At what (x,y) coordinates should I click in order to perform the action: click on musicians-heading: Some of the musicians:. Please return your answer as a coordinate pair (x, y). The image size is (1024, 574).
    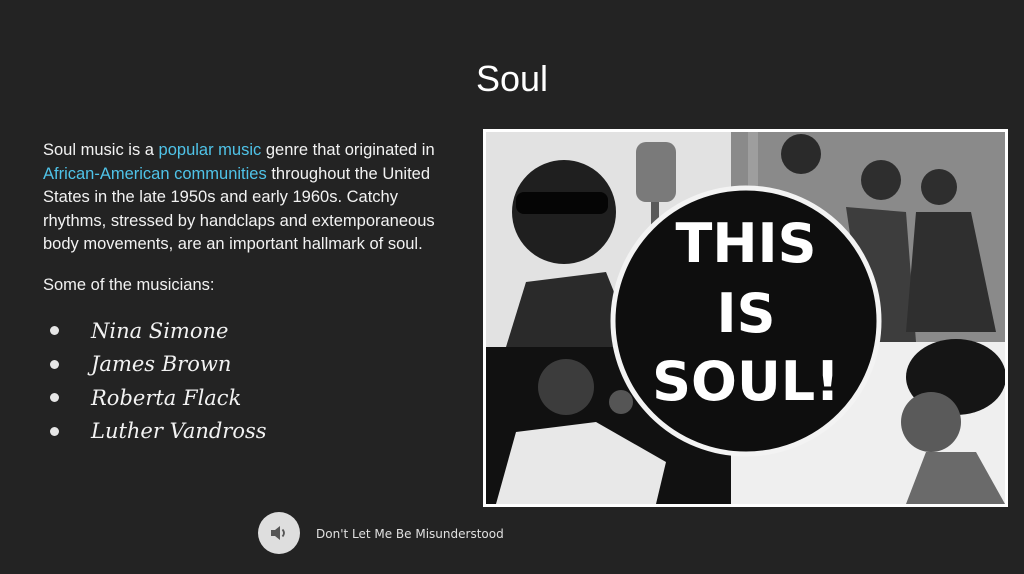
    Looking at the image, I should click on (129, 285).